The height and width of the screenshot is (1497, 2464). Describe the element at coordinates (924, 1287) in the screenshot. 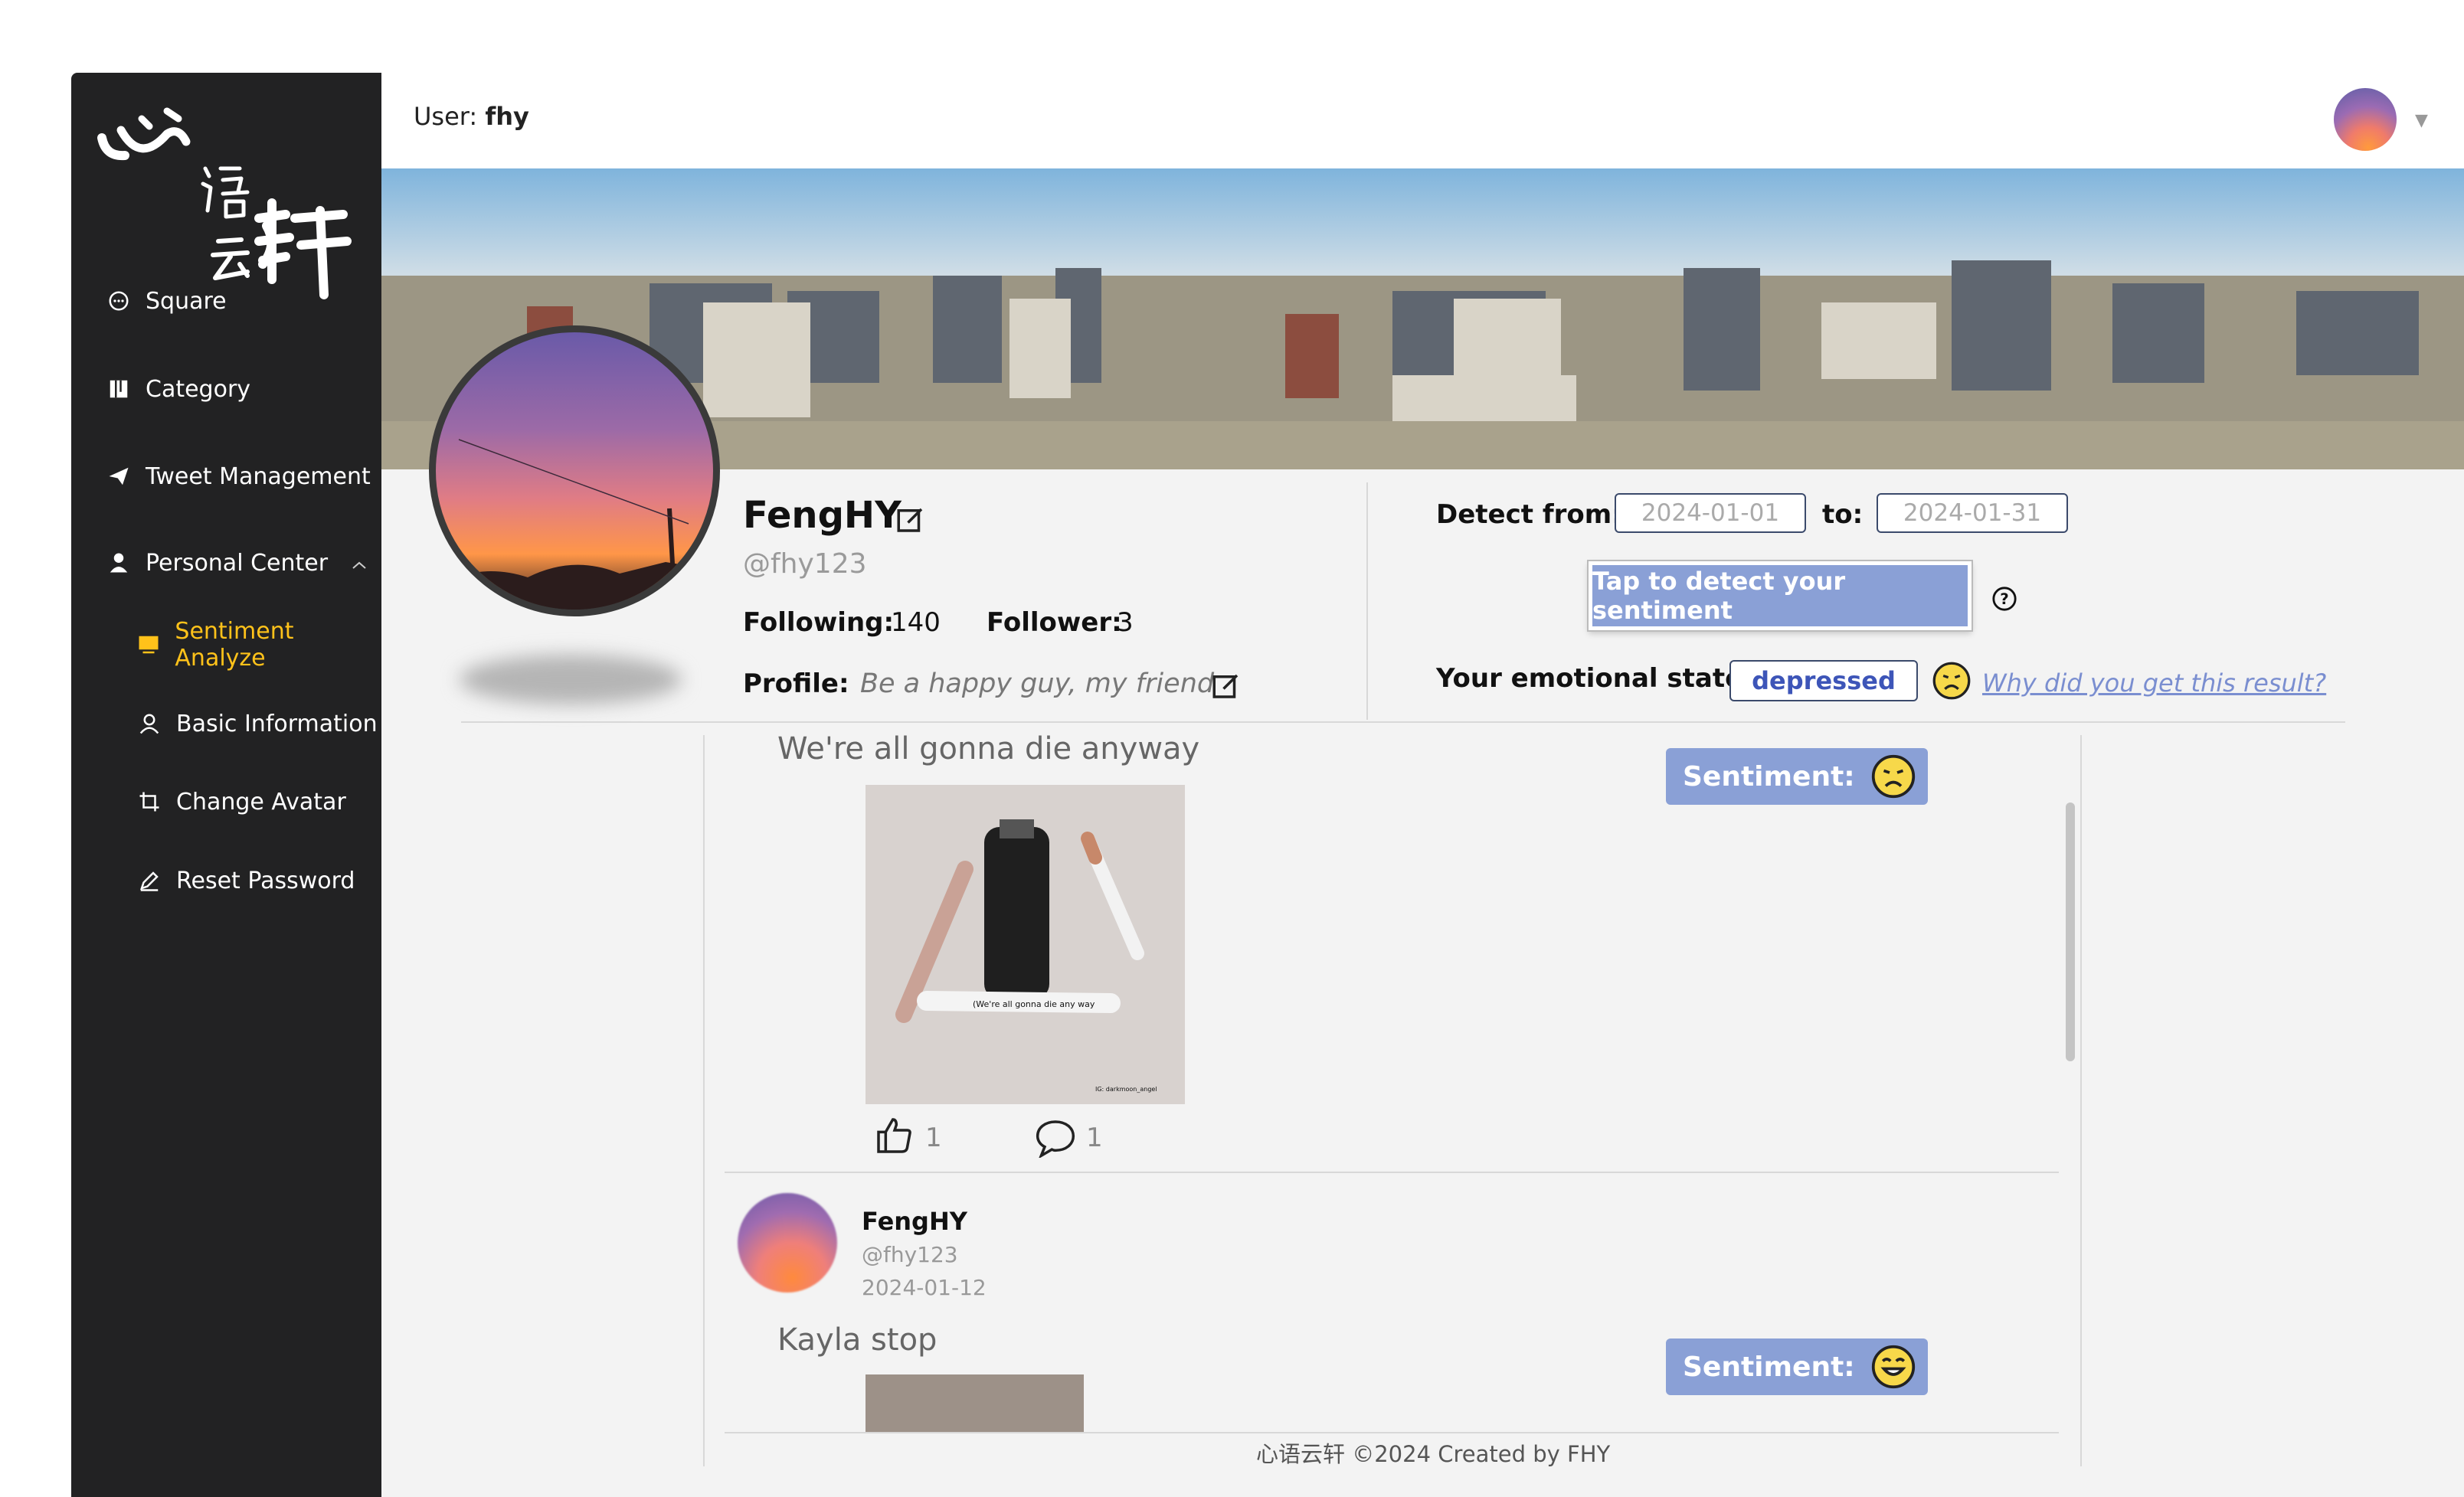

I see `post-date: 2024-01-12` at that location.